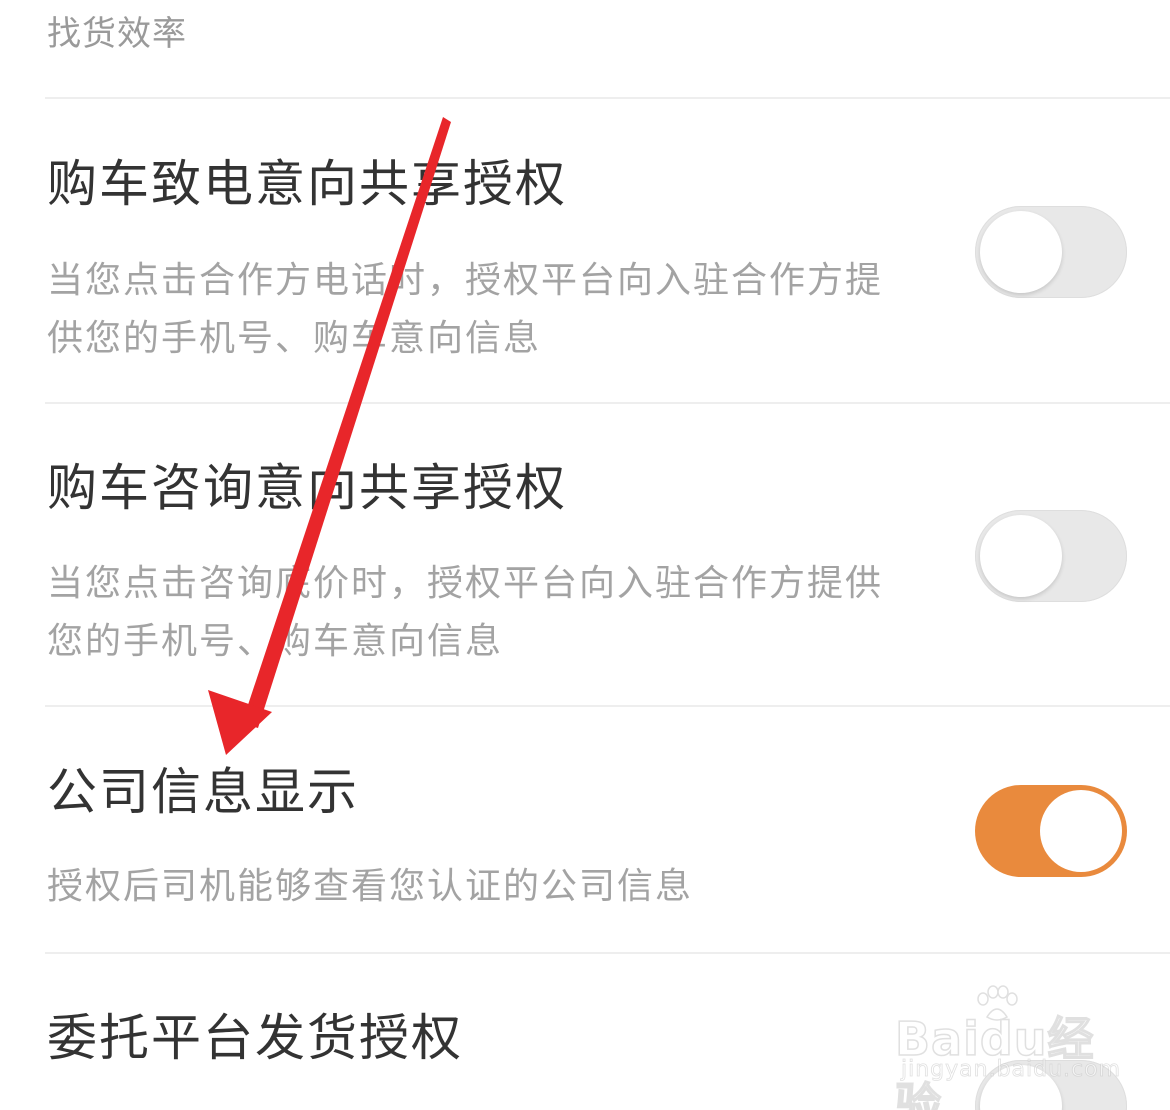  I want to click on setting-title: 委托平台发货授权, so click(255, 1038).